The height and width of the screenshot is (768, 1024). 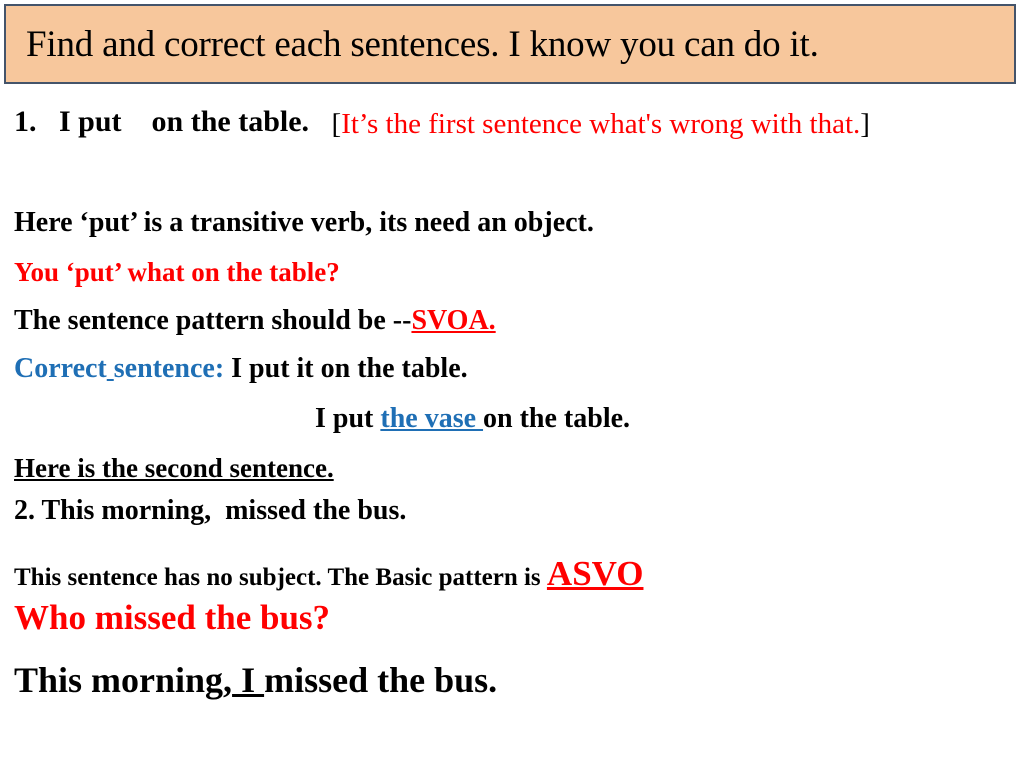 What do you see at coordinates (348, 418) in the screenshot?
I see `vase-prefix: I put` at bounding box center [348, 418].